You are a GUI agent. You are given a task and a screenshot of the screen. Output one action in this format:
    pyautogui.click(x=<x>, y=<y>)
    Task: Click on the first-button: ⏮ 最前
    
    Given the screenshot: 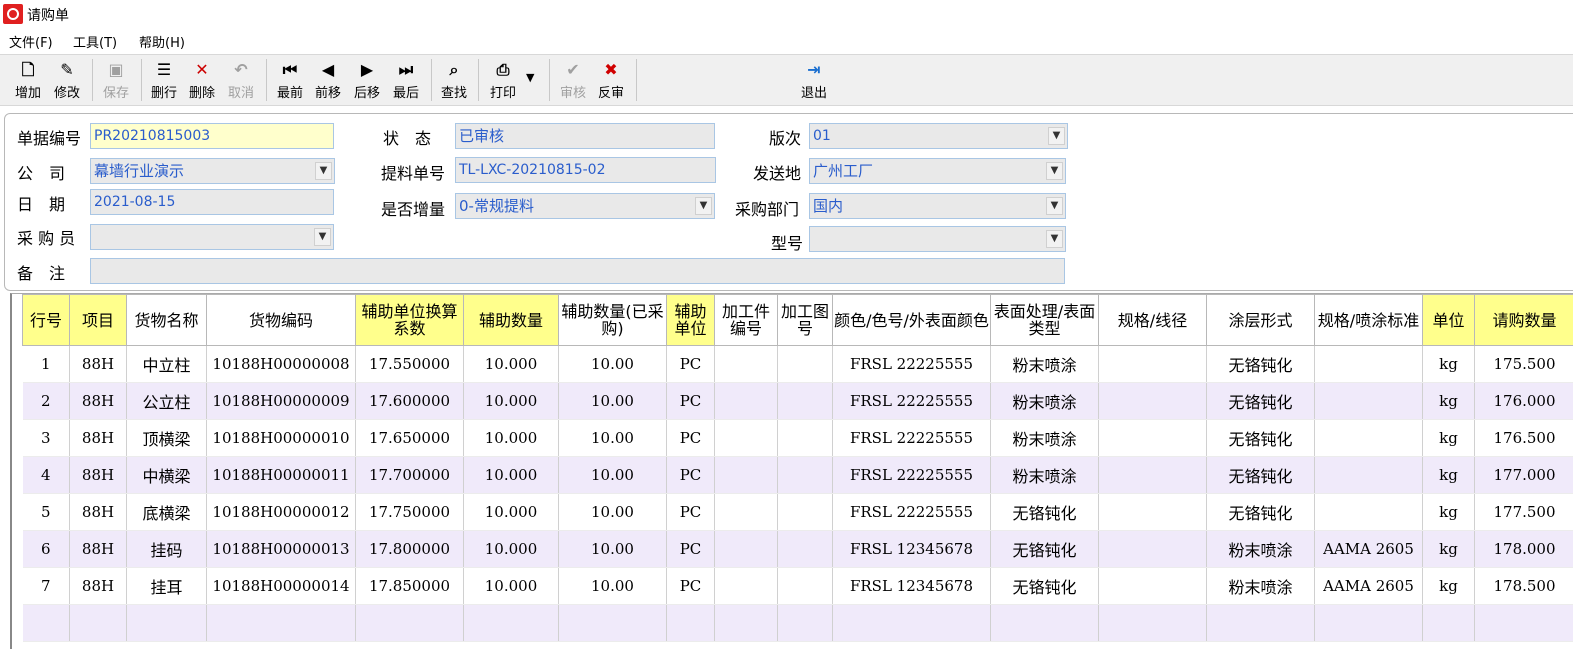 What is the action you would take?
    pyautogui.click(x=290, y=80)
    